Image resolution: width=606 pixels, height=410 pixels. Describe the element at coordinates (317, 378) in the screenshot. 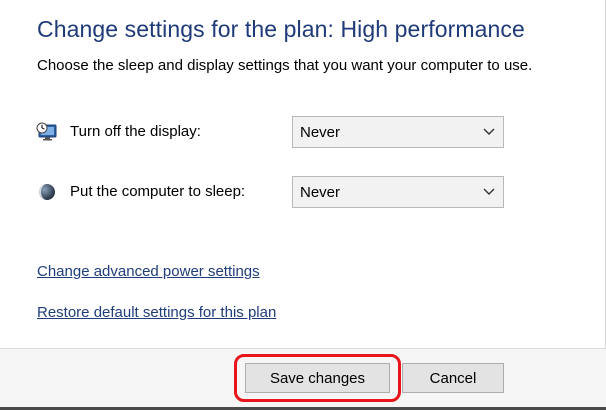

I see `save-button-highlight` at that location.